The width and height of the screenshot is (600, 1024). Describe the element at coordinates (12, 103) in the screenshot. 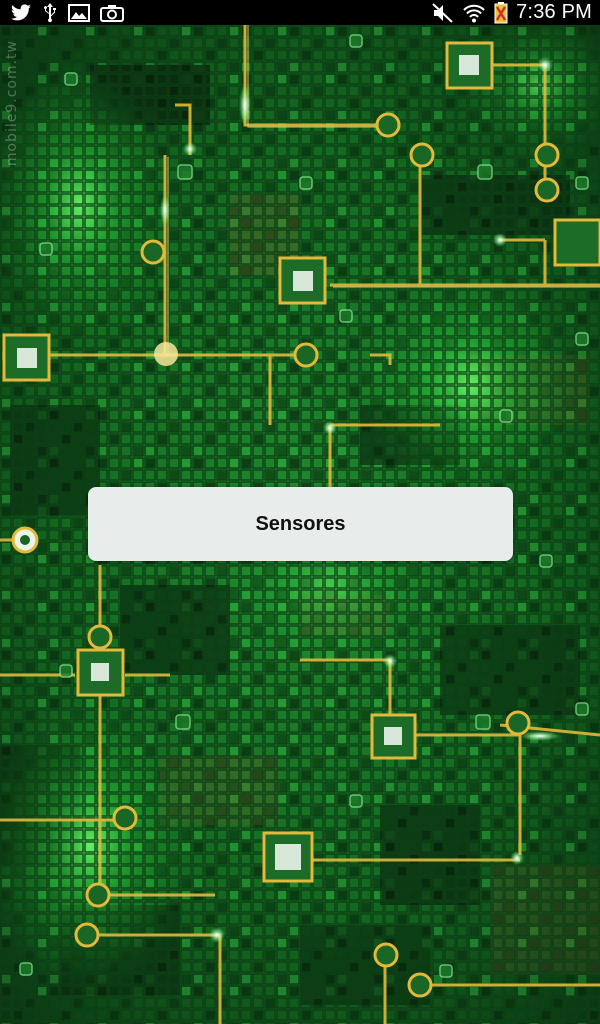

I see `wallpaper-watermark: mobile9.com.tw` at that location.